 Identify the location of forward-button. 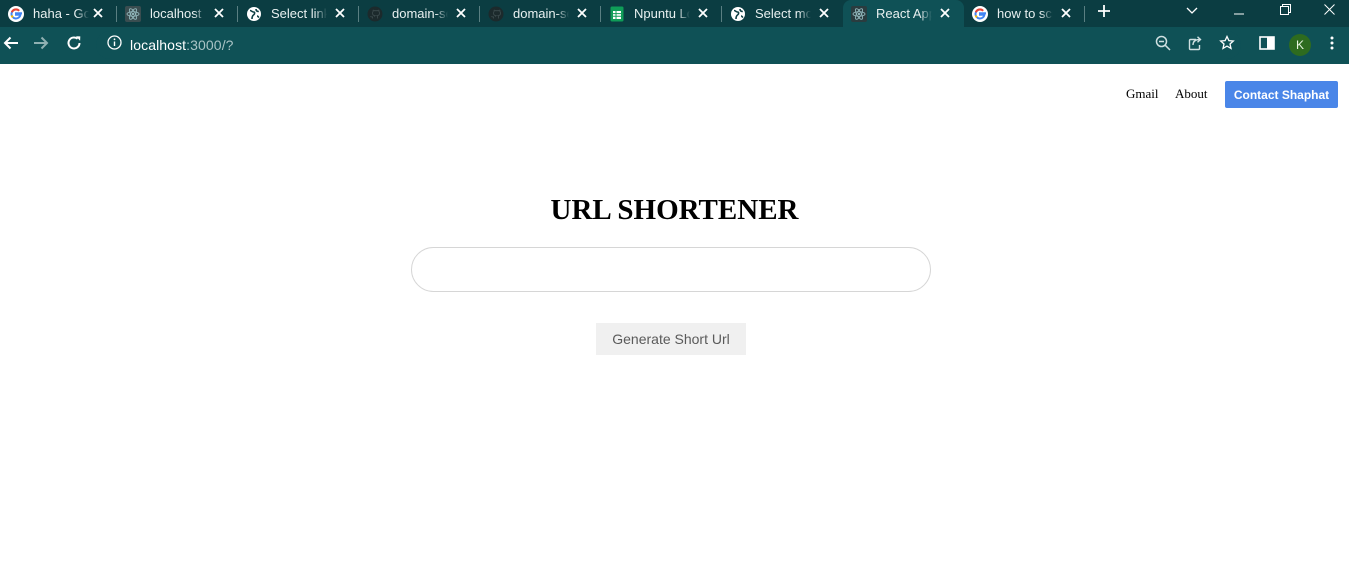
(41, 45).